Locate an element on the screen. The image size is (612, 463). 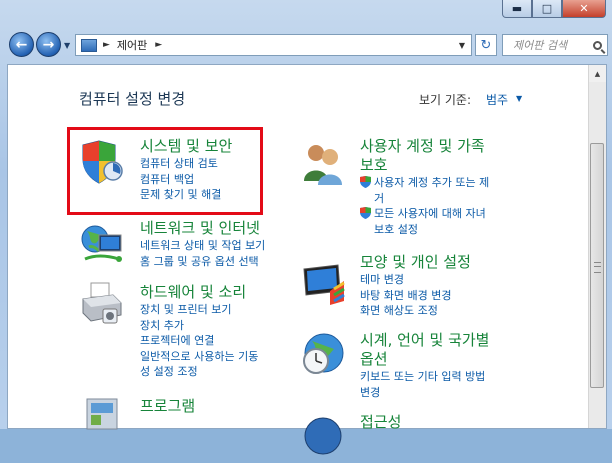
address-dropdown-icon: ▼ is located at coordinates (462, 45).